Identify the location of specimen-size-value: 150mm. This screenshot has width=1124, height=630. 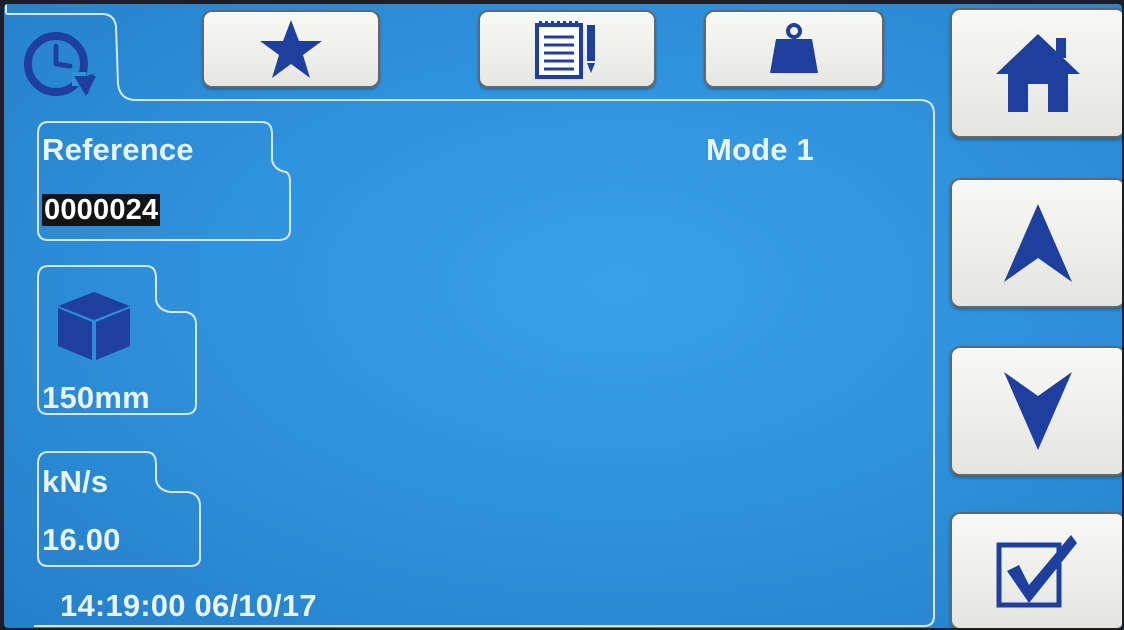
(96, 397).